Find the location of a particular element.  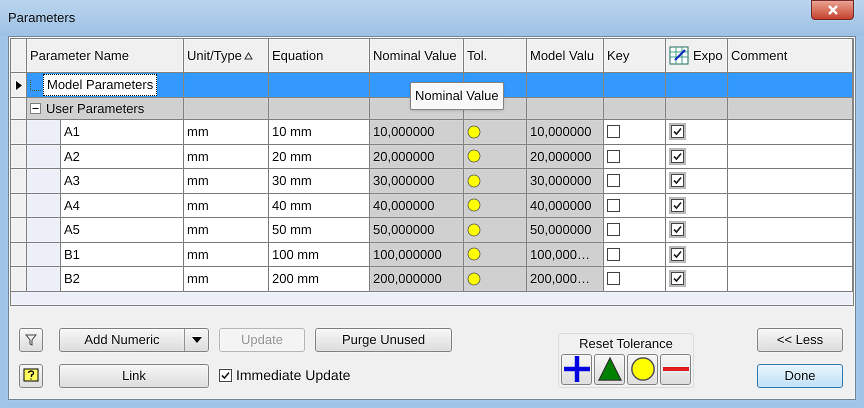

column-header: Key is located at coordinates (635, 56).